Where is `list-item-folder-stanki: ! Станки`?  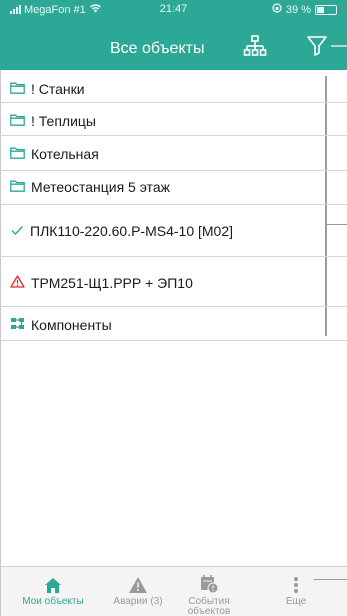 list-item-folder-stanki: ! Станки is located at coordinates (162, 89).